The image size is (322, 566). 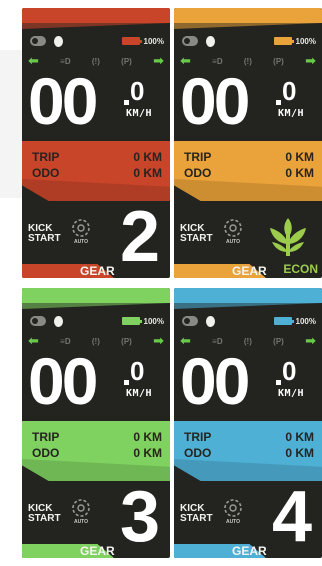 I want to click on econ-mode-label: ECON, so click(x=300, y=269).